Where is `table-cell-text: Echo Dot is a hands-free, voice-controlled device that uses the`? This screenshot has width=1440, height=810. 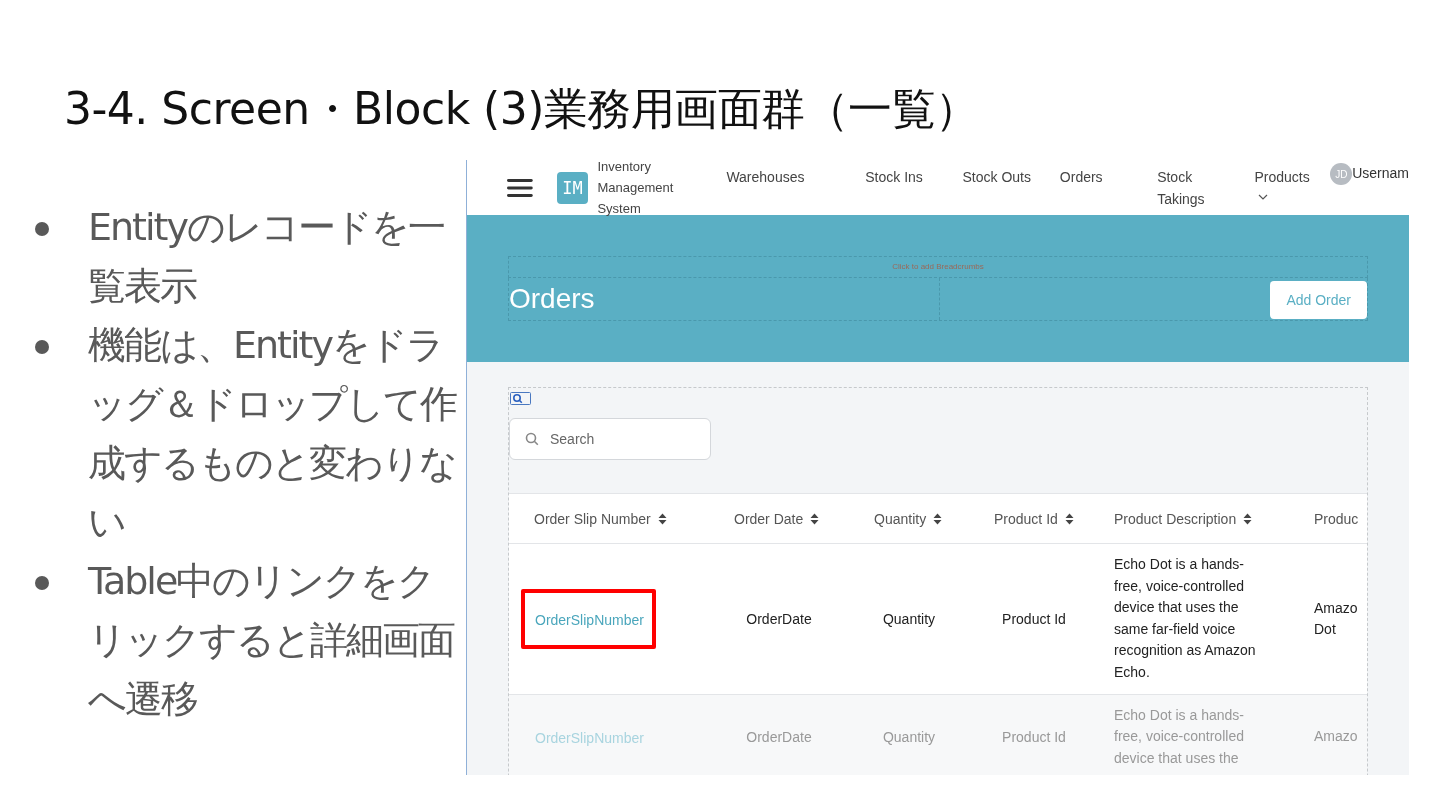 table-cell-text: Echo Dot is a hands-free, voice-controlled device that uses the is located at coordinates (1179, 736).